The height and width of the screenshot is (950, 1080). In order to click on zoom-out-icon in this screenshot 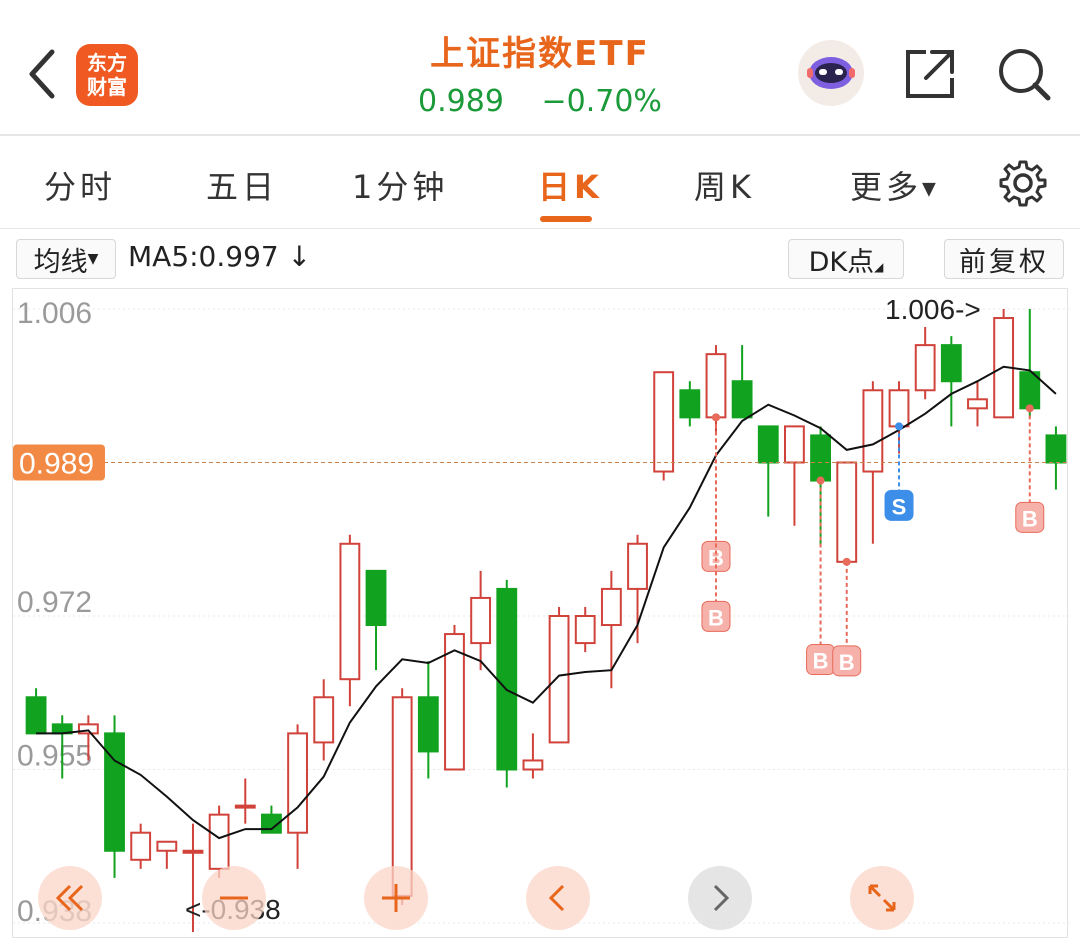, I will do `click(234, 898)`.